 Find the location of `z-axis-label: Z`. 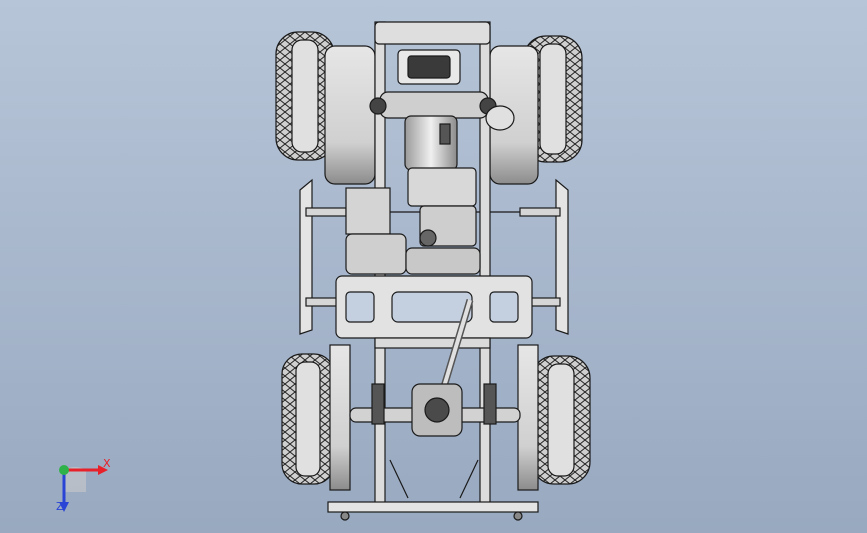

z-axis-label: Z is located at coordinates (60, 506).